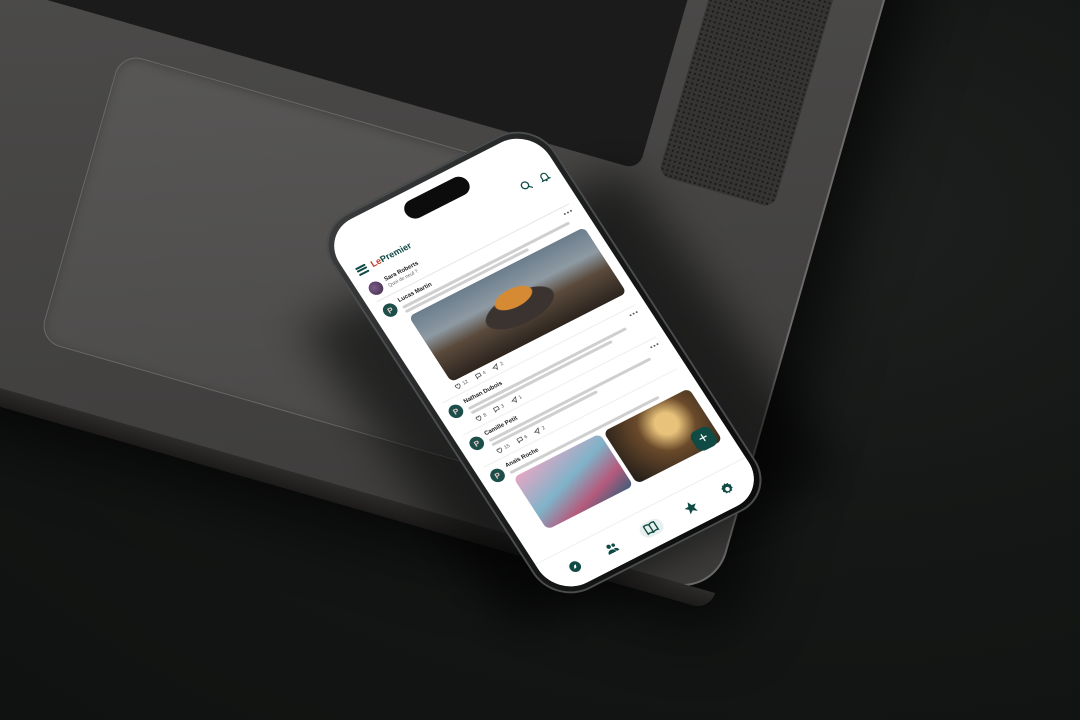  Describe the element at coordinates (498, 408) in the screenshot. I see `comment-button: 3` at that location.